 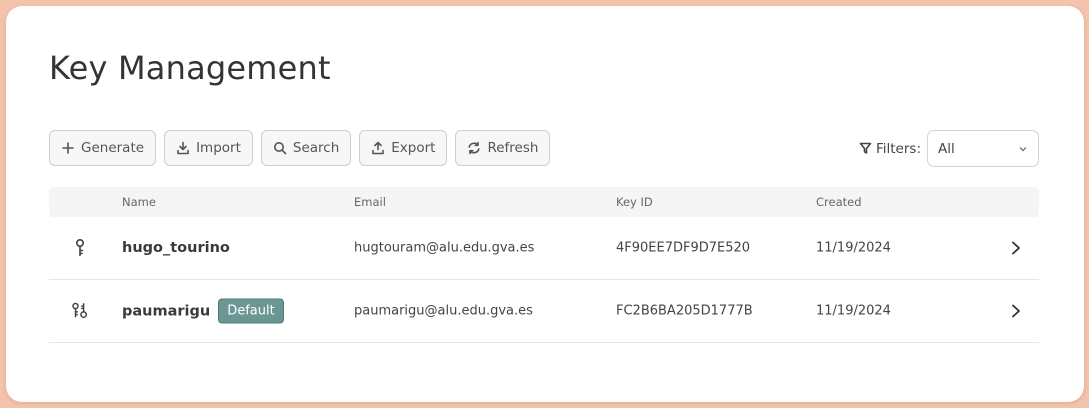 What do you see at coordinates (443, 311) in the screenshot?
I see `key-email: paumarigu@alu.edu.gva.es` at bounding box center [443, 311].